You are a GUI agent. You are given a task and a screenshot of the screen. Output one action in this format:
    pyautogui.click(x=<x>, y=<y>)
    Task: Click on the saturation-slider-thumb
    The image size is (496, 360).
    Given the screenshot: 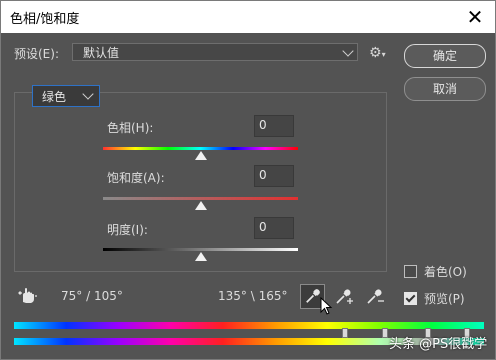 What is the action you would take?
    pyautogui.click(x=200, y=205)
    